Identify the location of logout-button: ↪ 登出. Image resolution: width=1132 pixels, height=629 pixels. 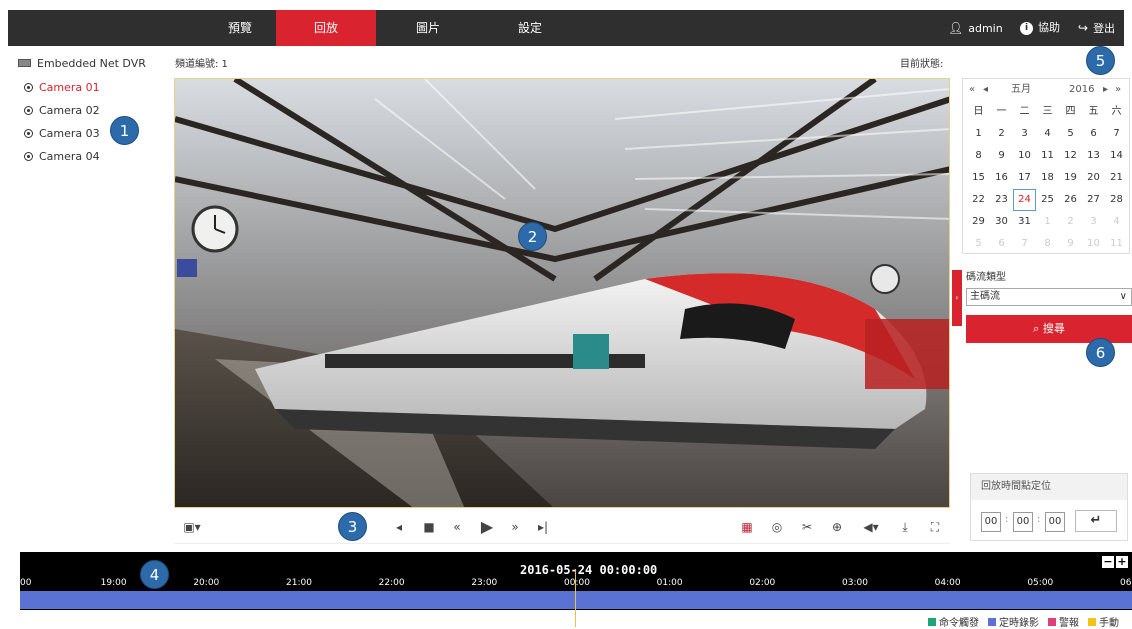
(1096, 28).